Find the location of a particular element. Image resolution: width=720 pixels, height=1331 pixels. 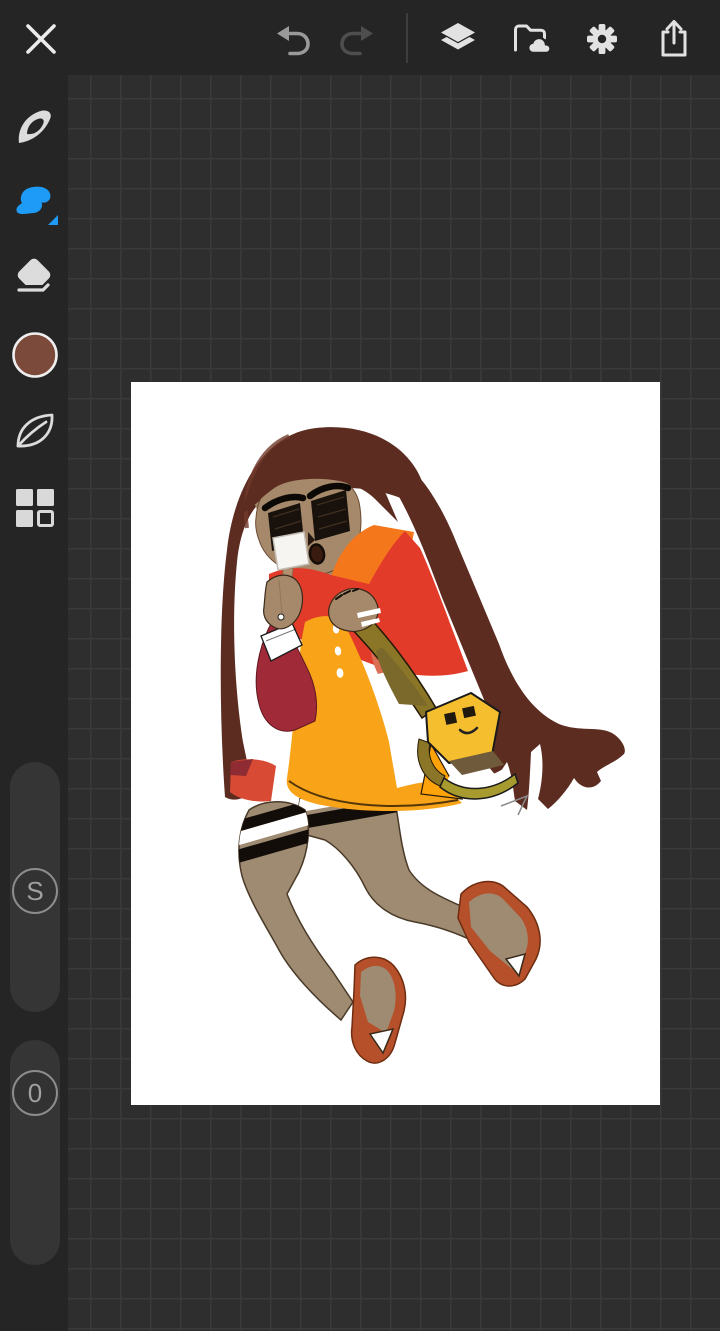

redo-icon is located at coordinates (356, 41).